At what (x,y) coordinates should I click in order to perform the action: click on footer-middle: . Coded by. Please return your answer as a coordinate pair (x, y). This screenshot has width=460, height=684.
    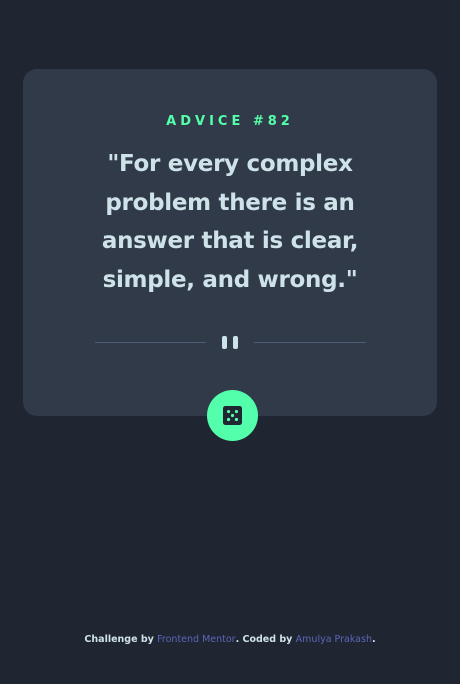
    Looking at the image, I should click on (265, 639).